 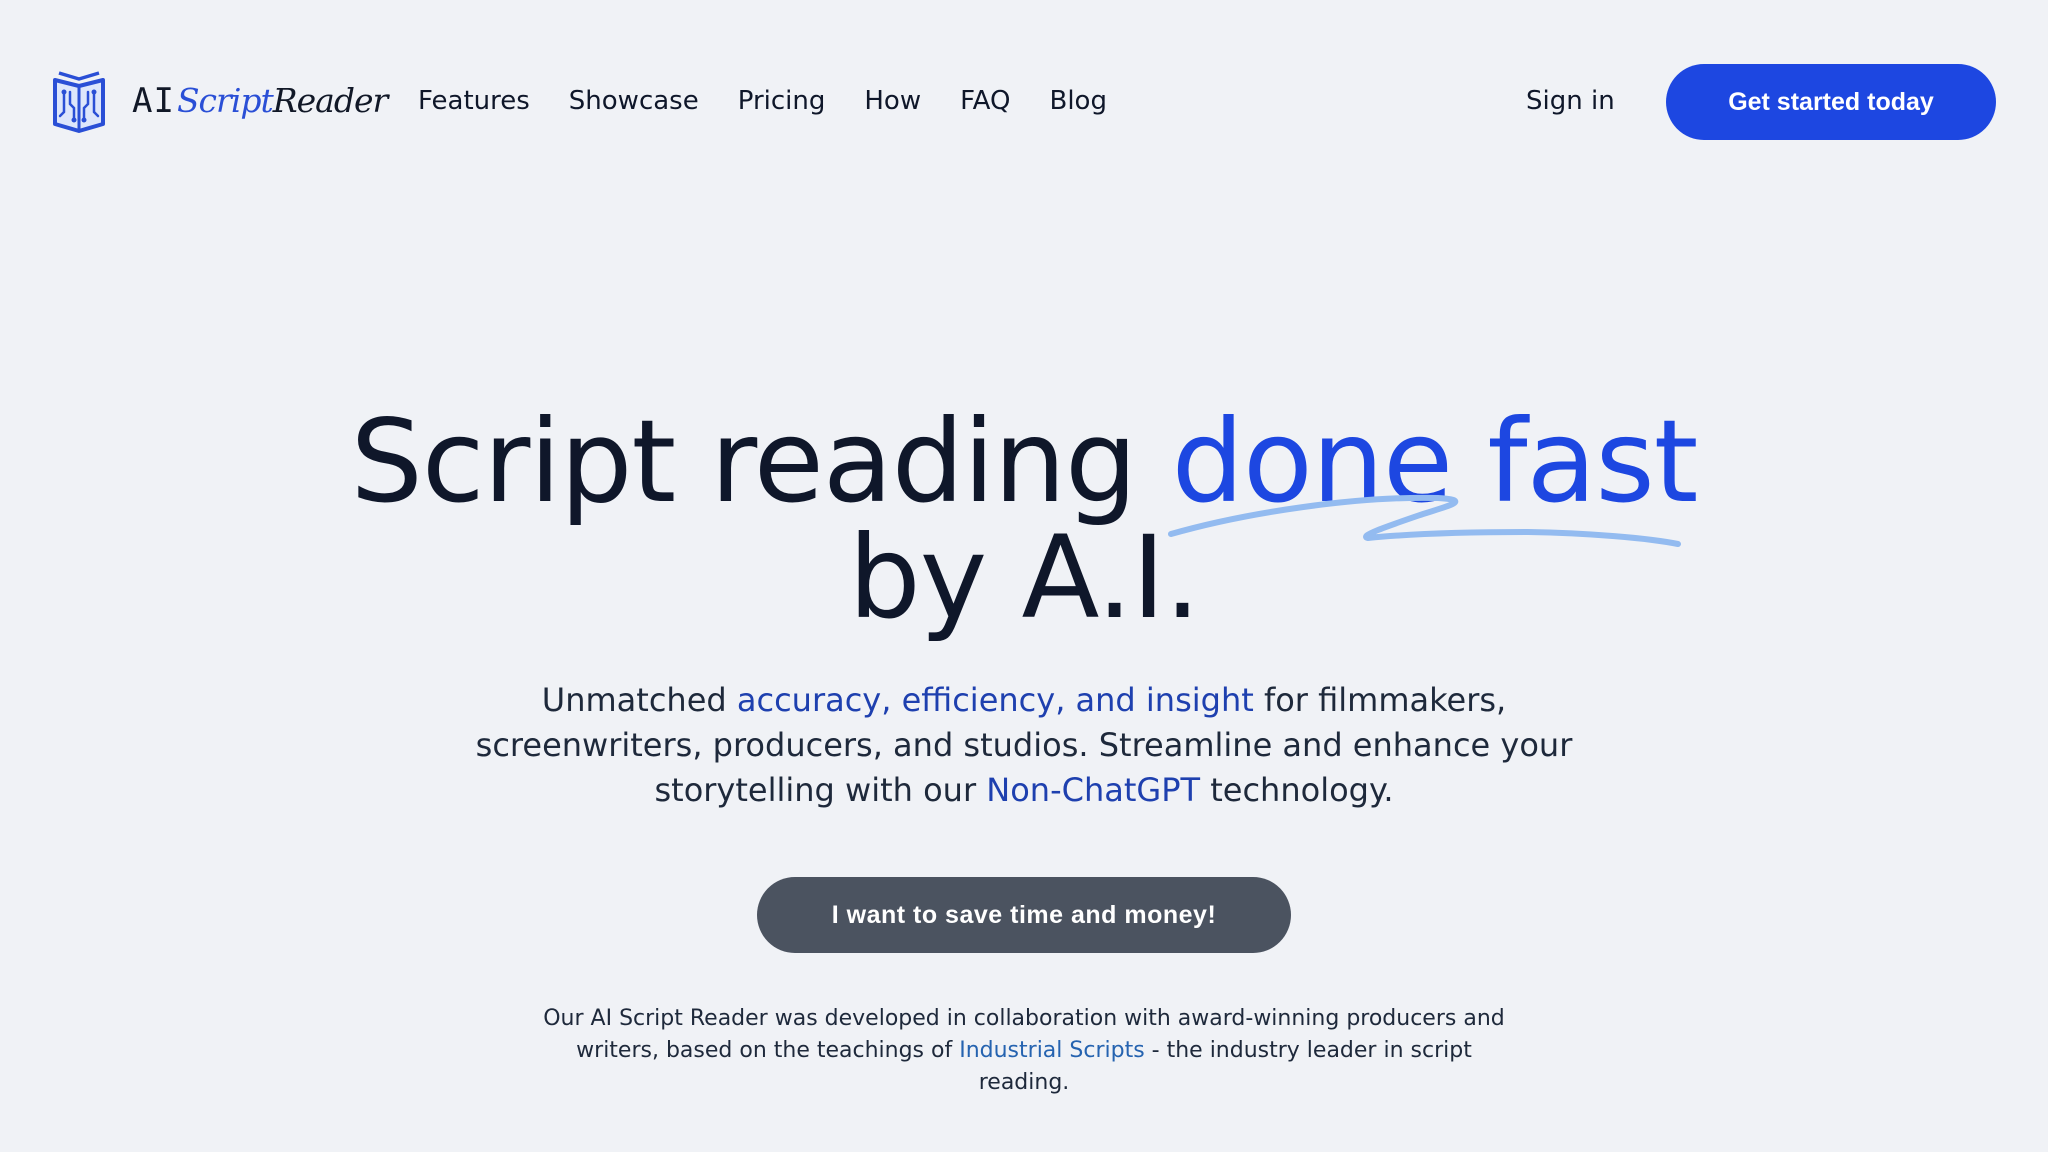 I want to click on subtitle-part3: technology., so click(x=1297, y=790).